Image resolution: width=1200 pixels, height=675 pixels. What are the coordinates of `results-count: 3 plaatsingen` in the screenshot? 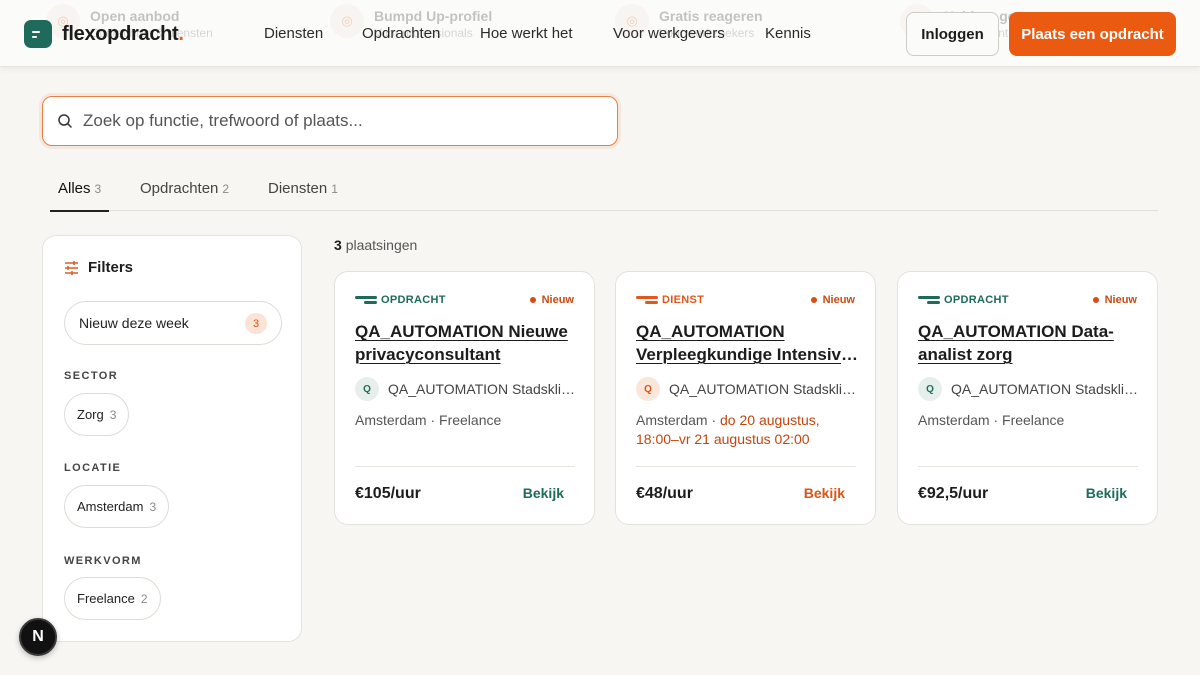 It's located at (375, 245).